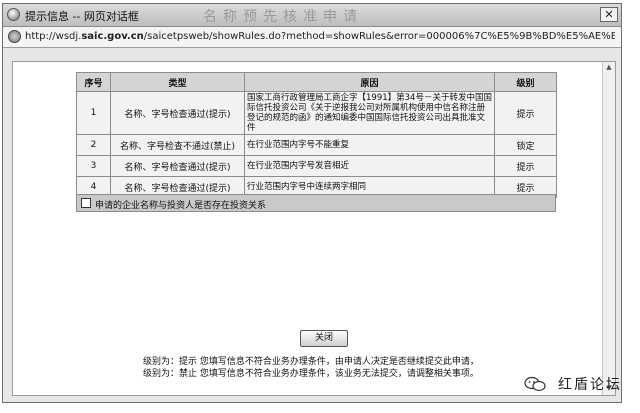 The image size is (640, 413). I want to click on row-type: 名称、字号检查不通过(禁止), so click(177, 145).